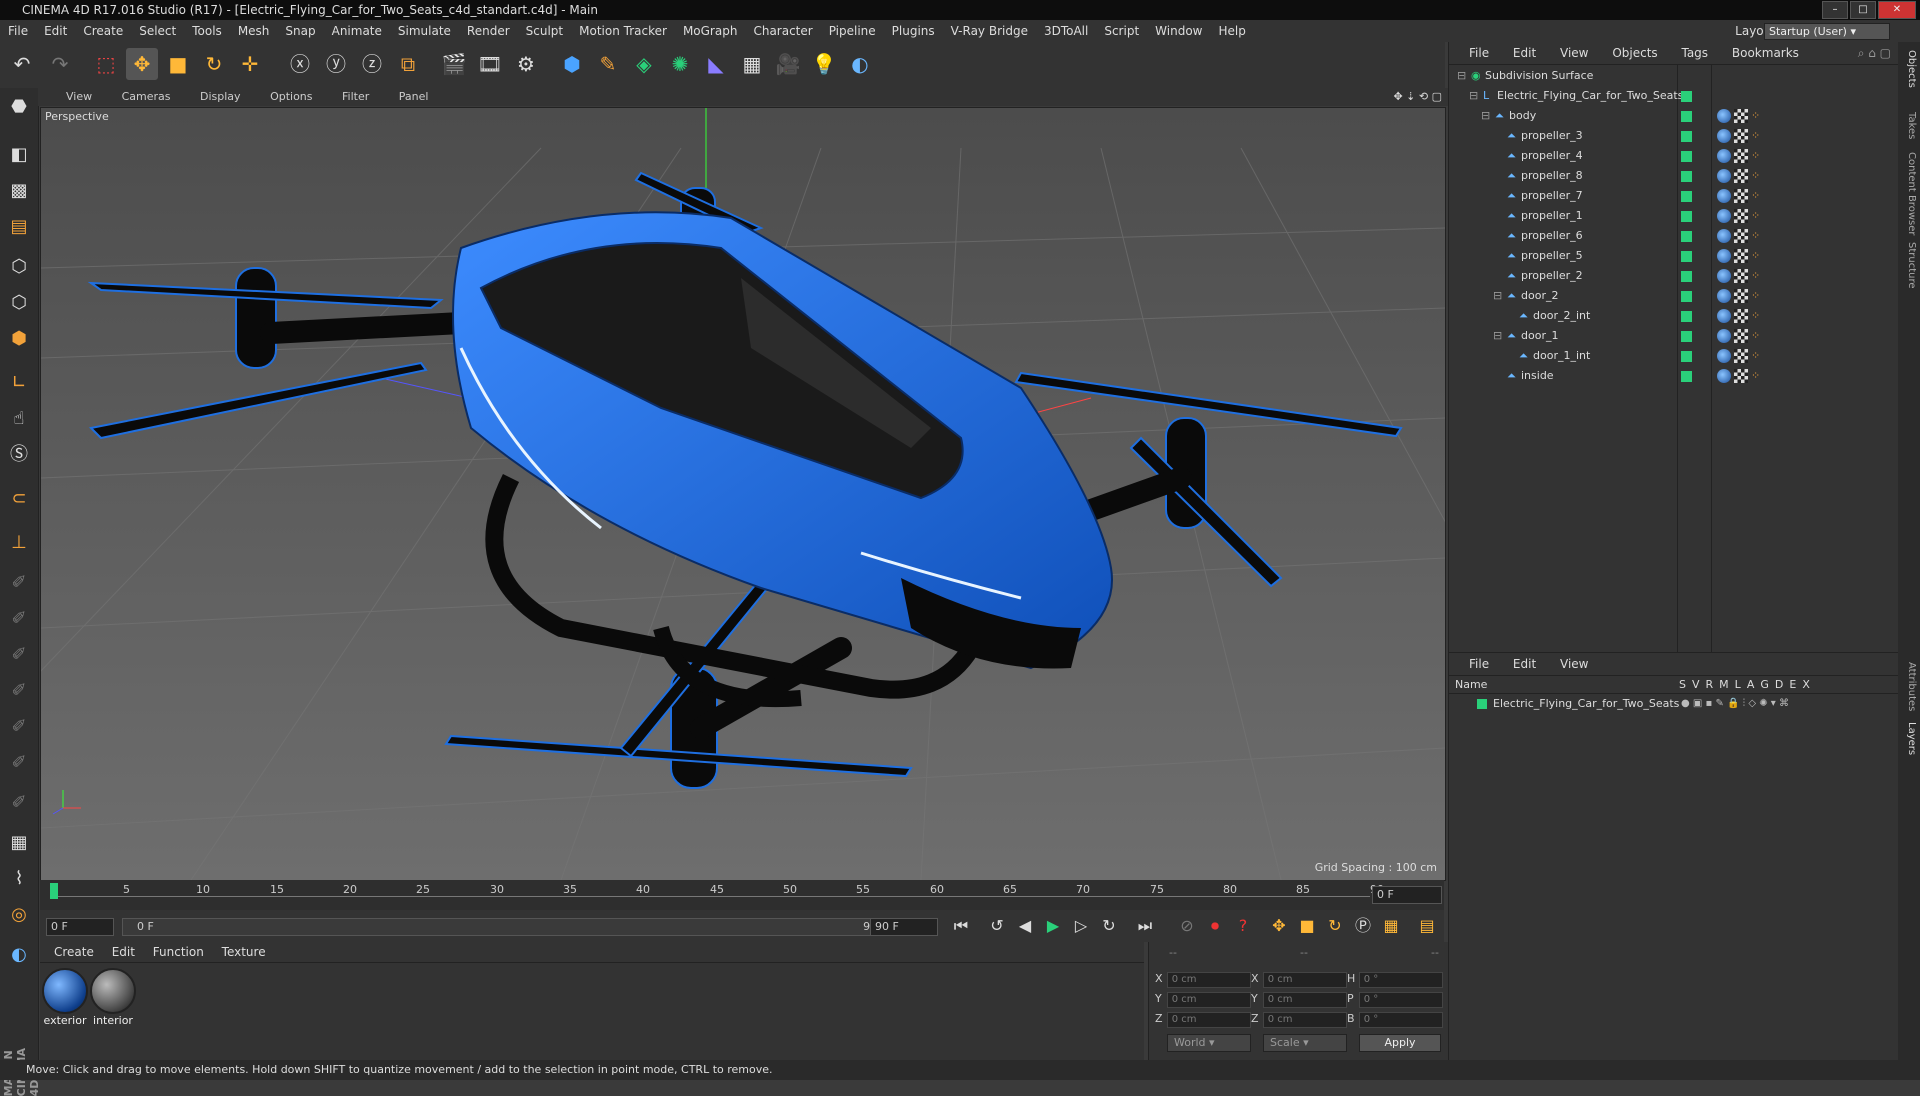 Image resolution: width=1920 pixels, height=1096 pixels. I want to click on subdivision-icon: ◈, so click(644, 64).